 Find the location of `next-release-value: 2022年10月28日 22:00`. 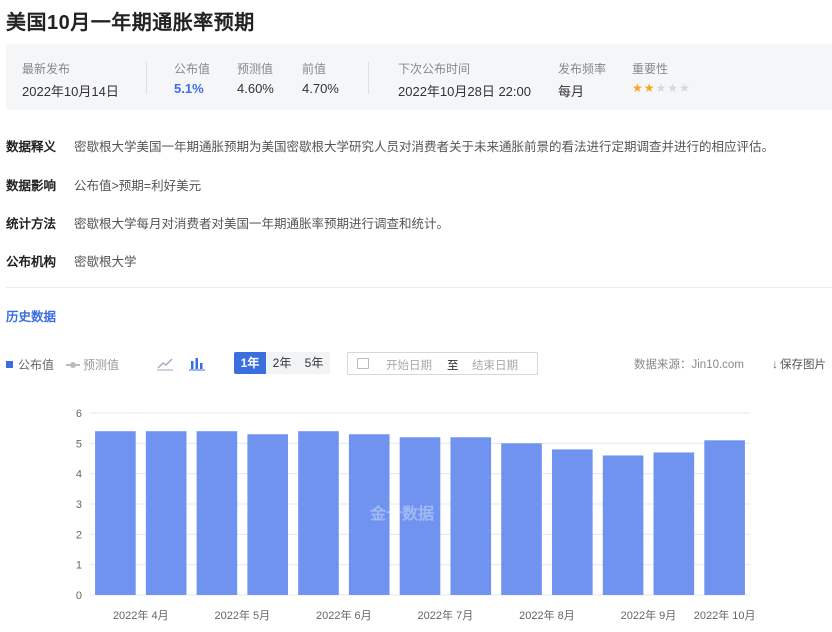

next-release-value: 2022年10月28日 22:00 is located at coordinates (464, 91).